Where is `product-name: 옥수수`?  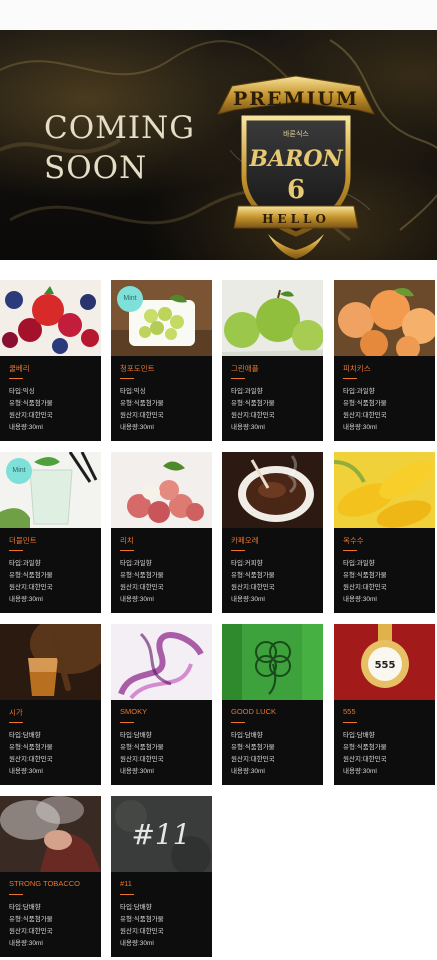 product-name: 옥수수 is located at coordinates (353, 540).